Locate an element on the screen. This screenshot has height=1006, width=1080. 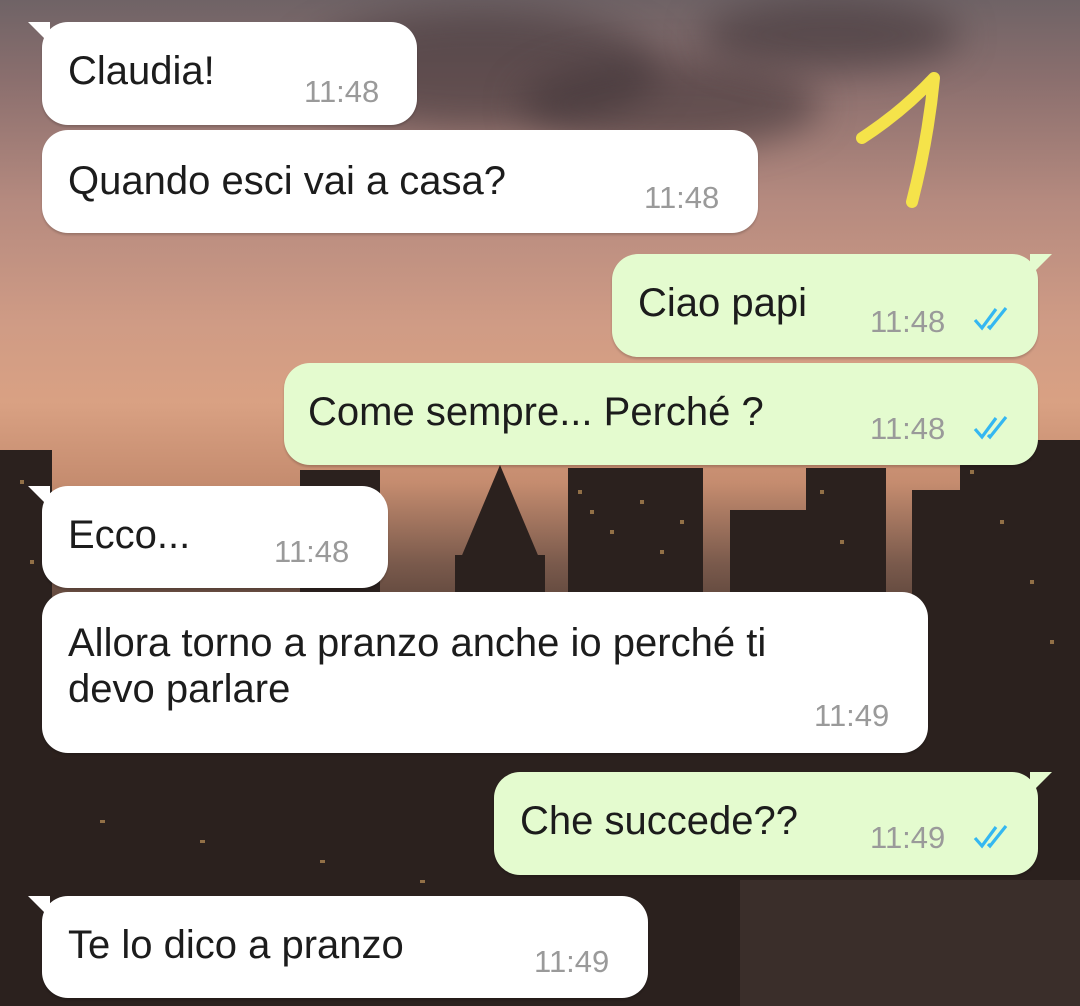
message-bubble-outgoing: Che succede?? 11:49 is located at coordinates (773, 823).